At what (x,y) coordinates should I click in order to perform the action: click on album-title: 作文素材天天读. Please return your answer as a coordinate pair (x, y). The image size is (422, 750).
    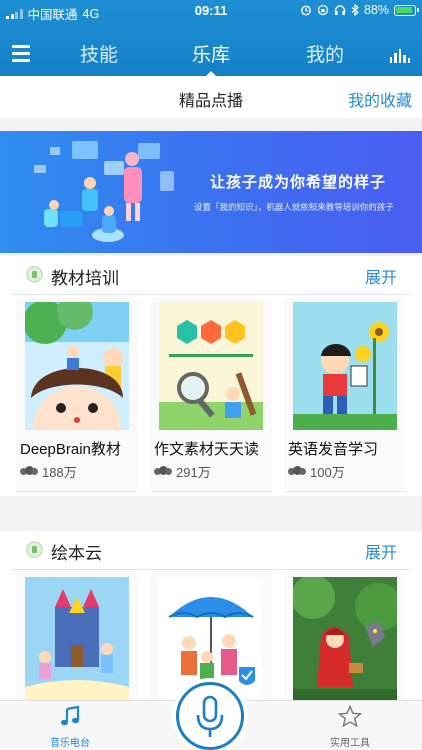
    Looking at the image, I should click on (207, 449).